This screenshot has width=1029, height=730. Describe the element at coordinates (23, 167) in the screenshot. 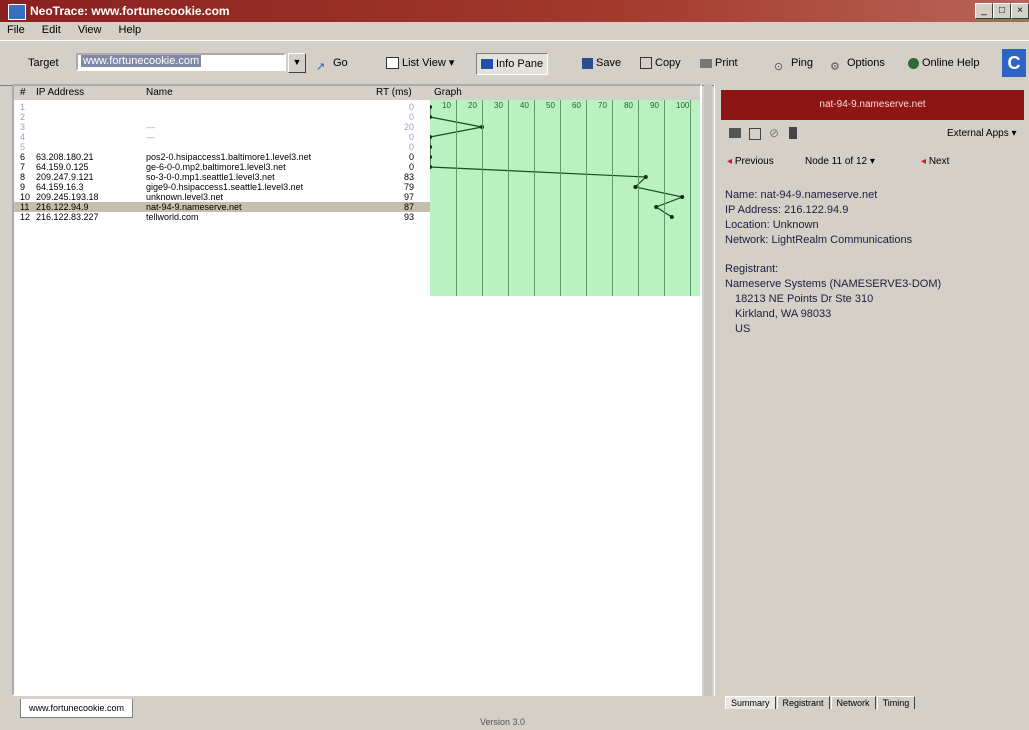

I see `row-num: 7` at that location.